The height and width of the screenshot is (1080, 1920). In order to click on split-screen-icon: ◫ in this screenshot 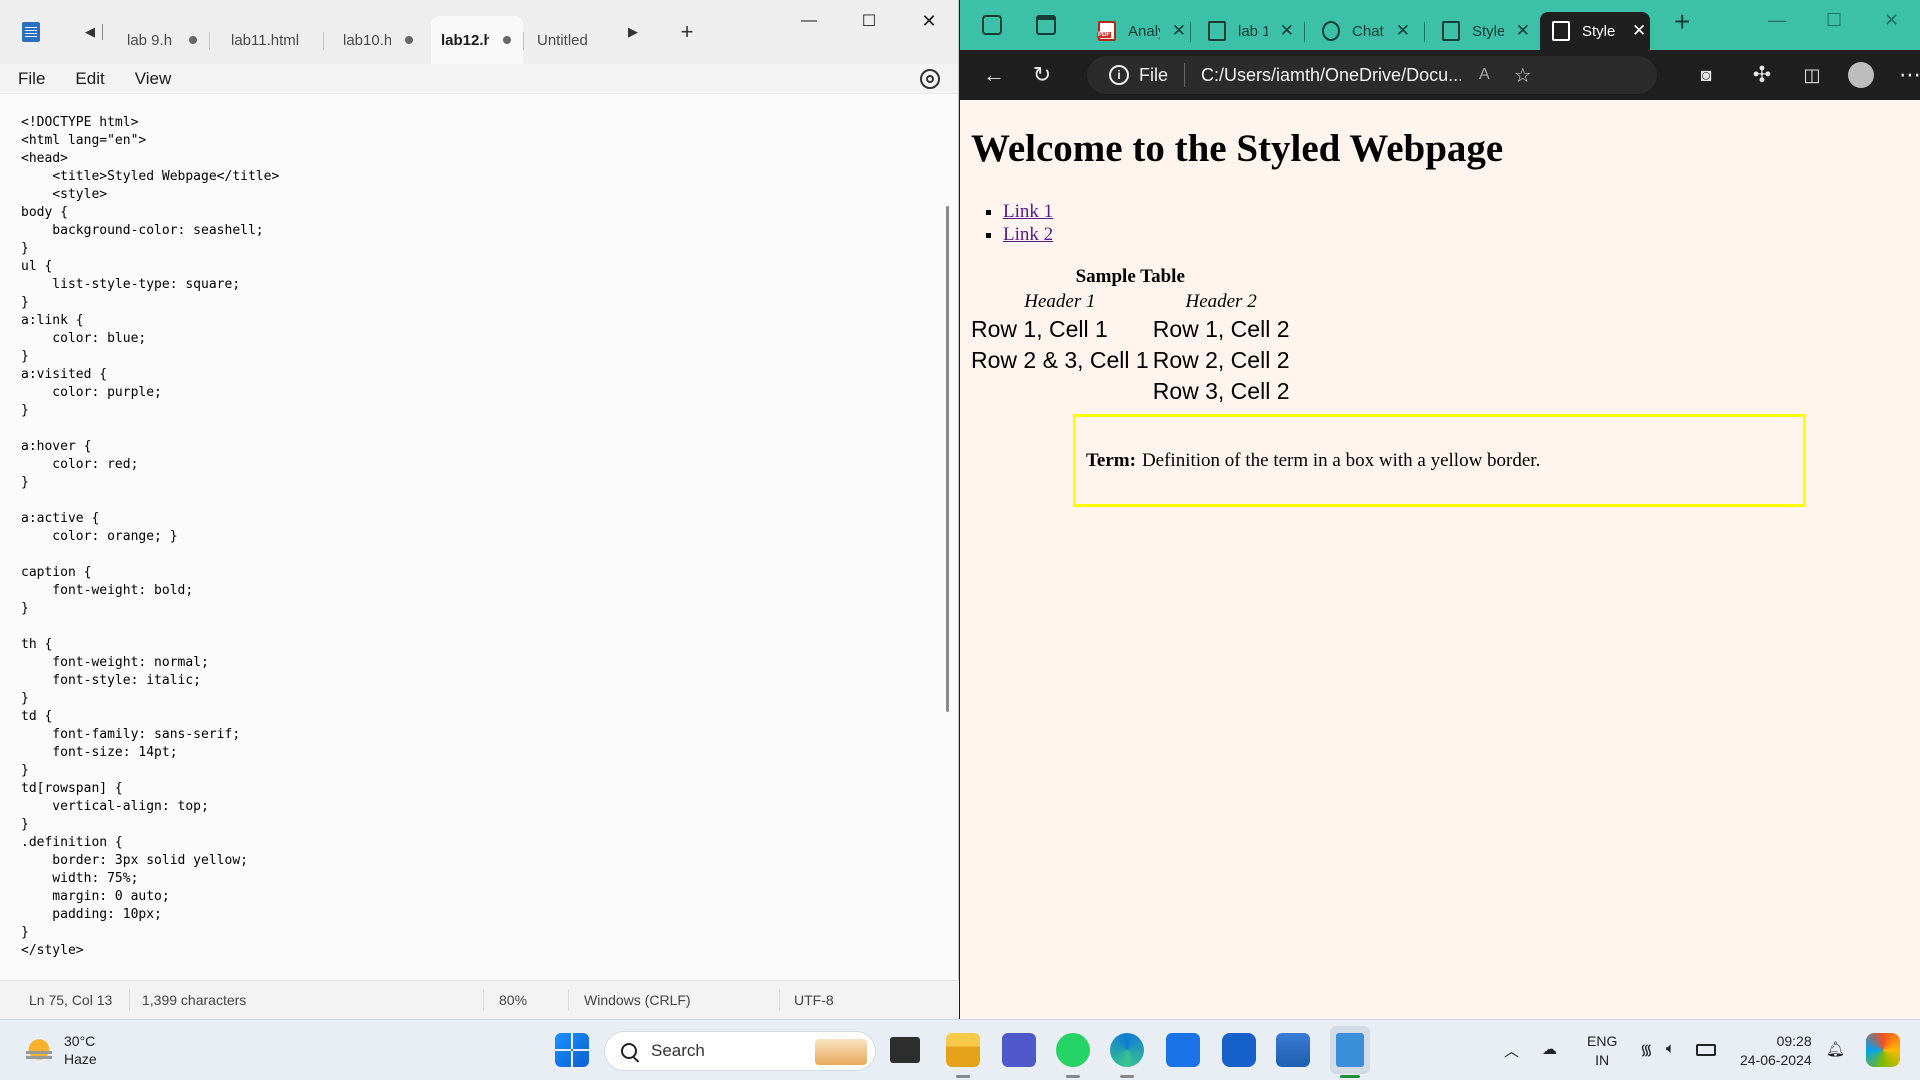, I will do `click(1812, 75)`.